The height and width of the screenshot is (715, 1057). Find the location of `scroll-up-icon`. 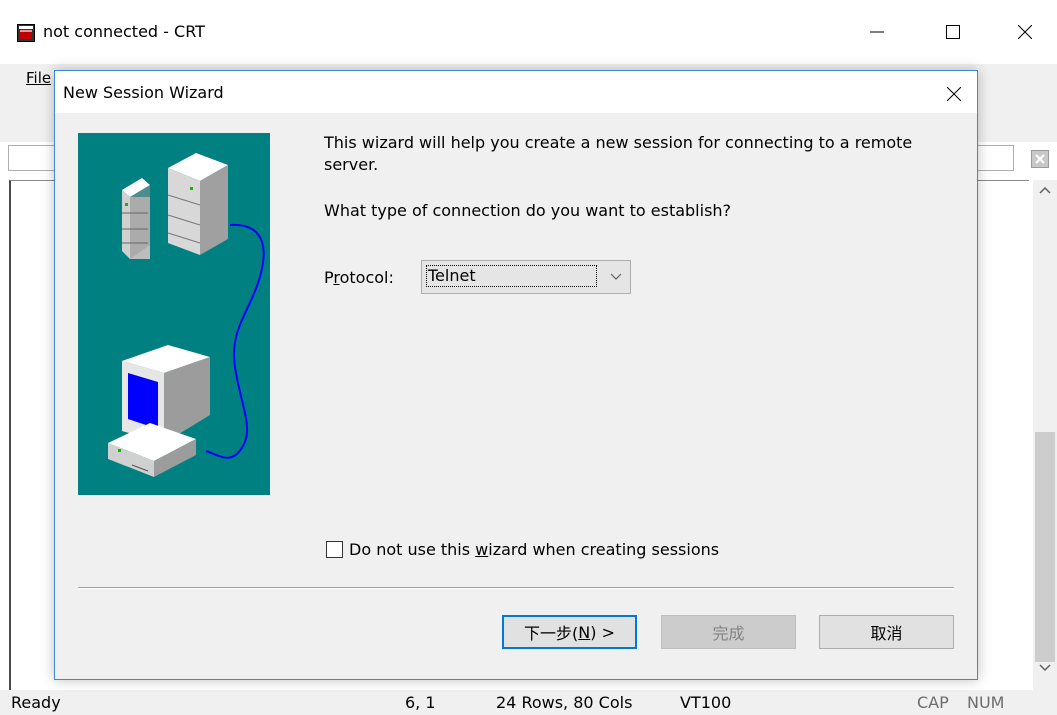

scroll-up-icon is located at coordinates (1045, 190).